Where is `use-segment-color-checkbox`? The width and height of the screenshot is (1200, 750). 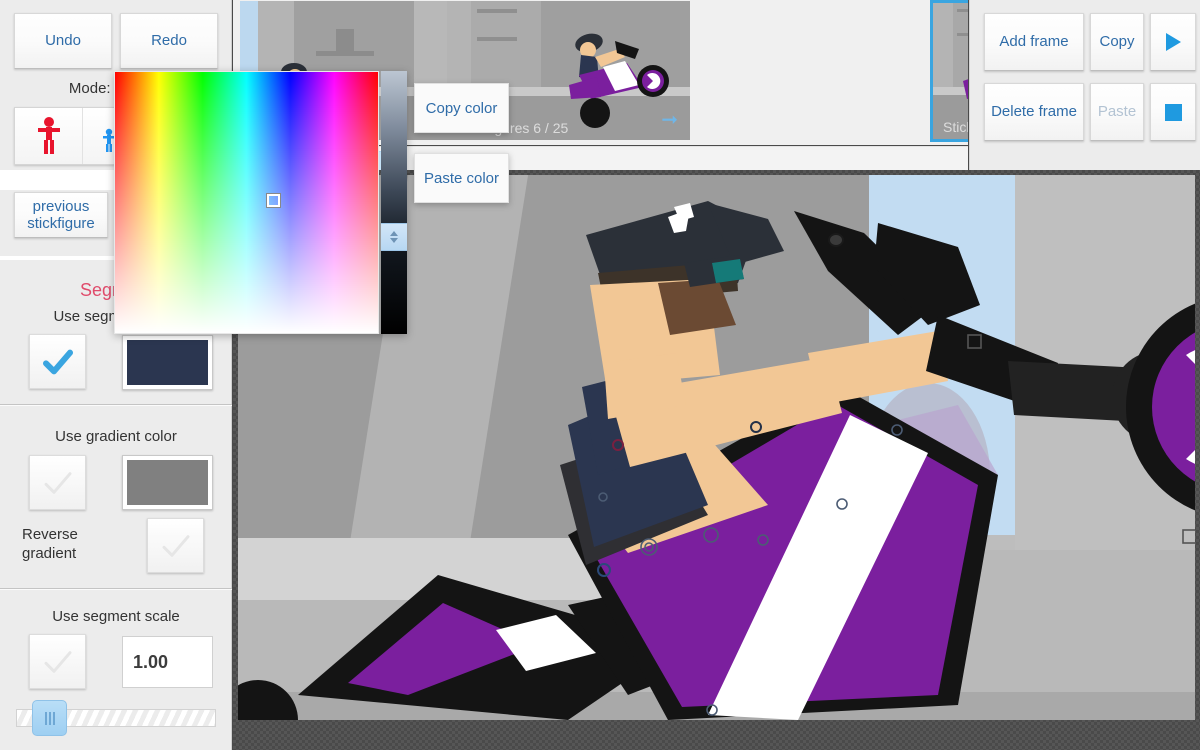 use-segment-color-checkbox is located at coordinates (57, 361).